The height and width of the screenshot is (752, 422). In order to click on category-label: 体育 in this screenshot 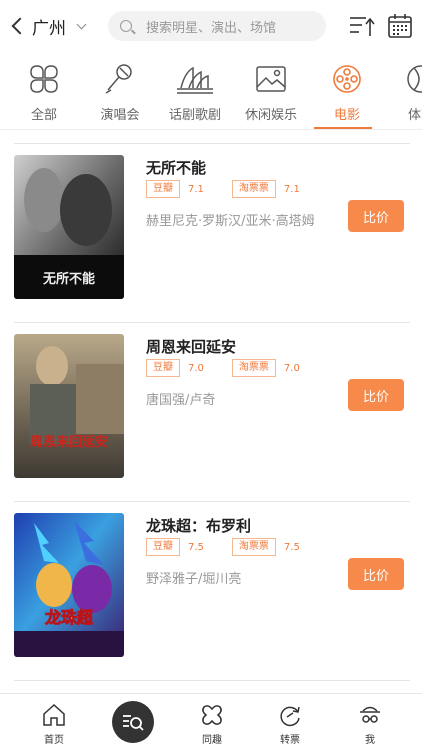, I will do `click(414, 115)`.